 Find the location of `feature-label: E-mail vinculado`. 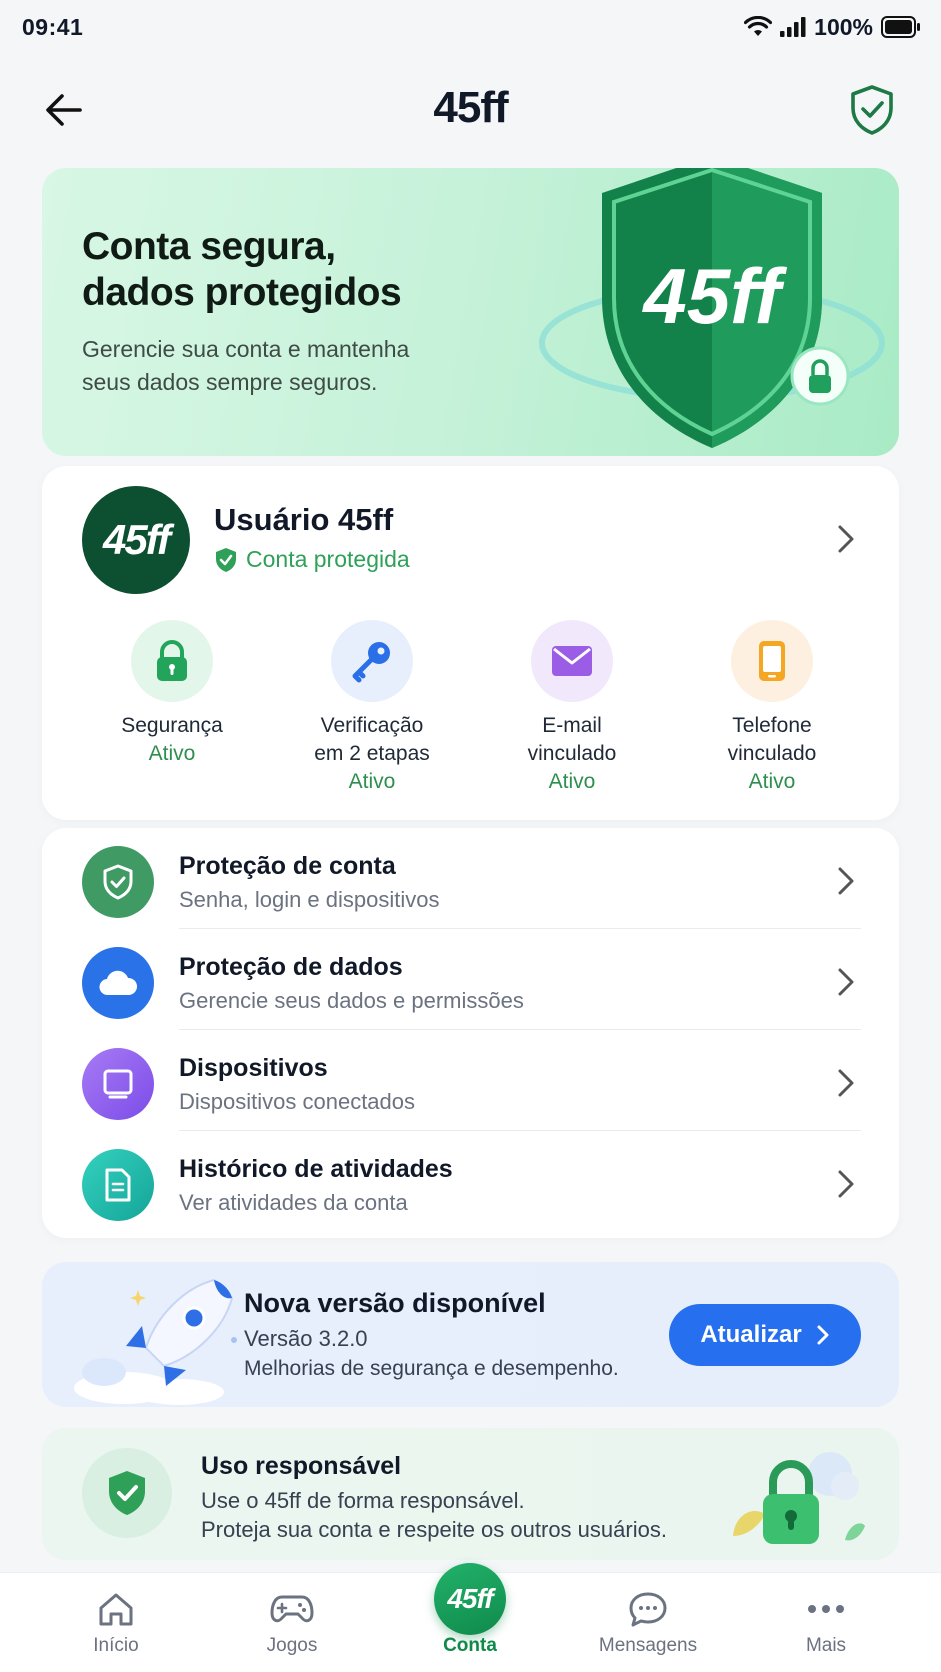

feature-label: E-mail vinculado is located at coordinates (572, 739).